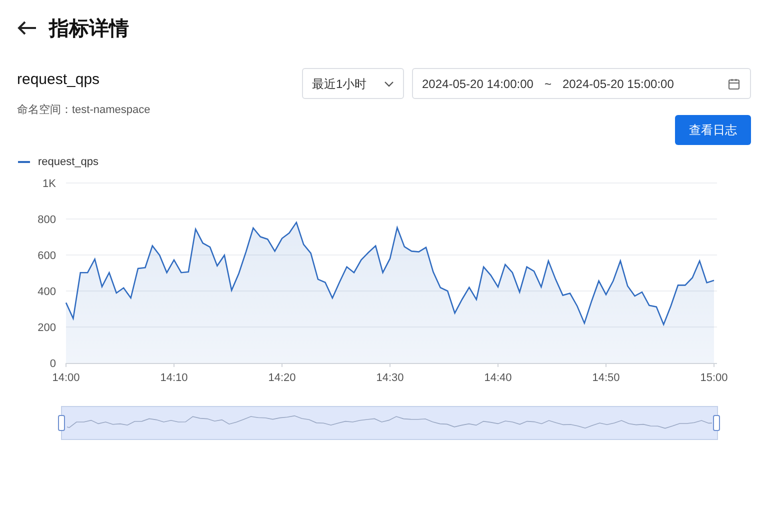 The image size is (768, 512). Describe the element at coordinates (478, 84) in the screenshot. I see `start-date: 2024-05-20 14:00:00` at that location.